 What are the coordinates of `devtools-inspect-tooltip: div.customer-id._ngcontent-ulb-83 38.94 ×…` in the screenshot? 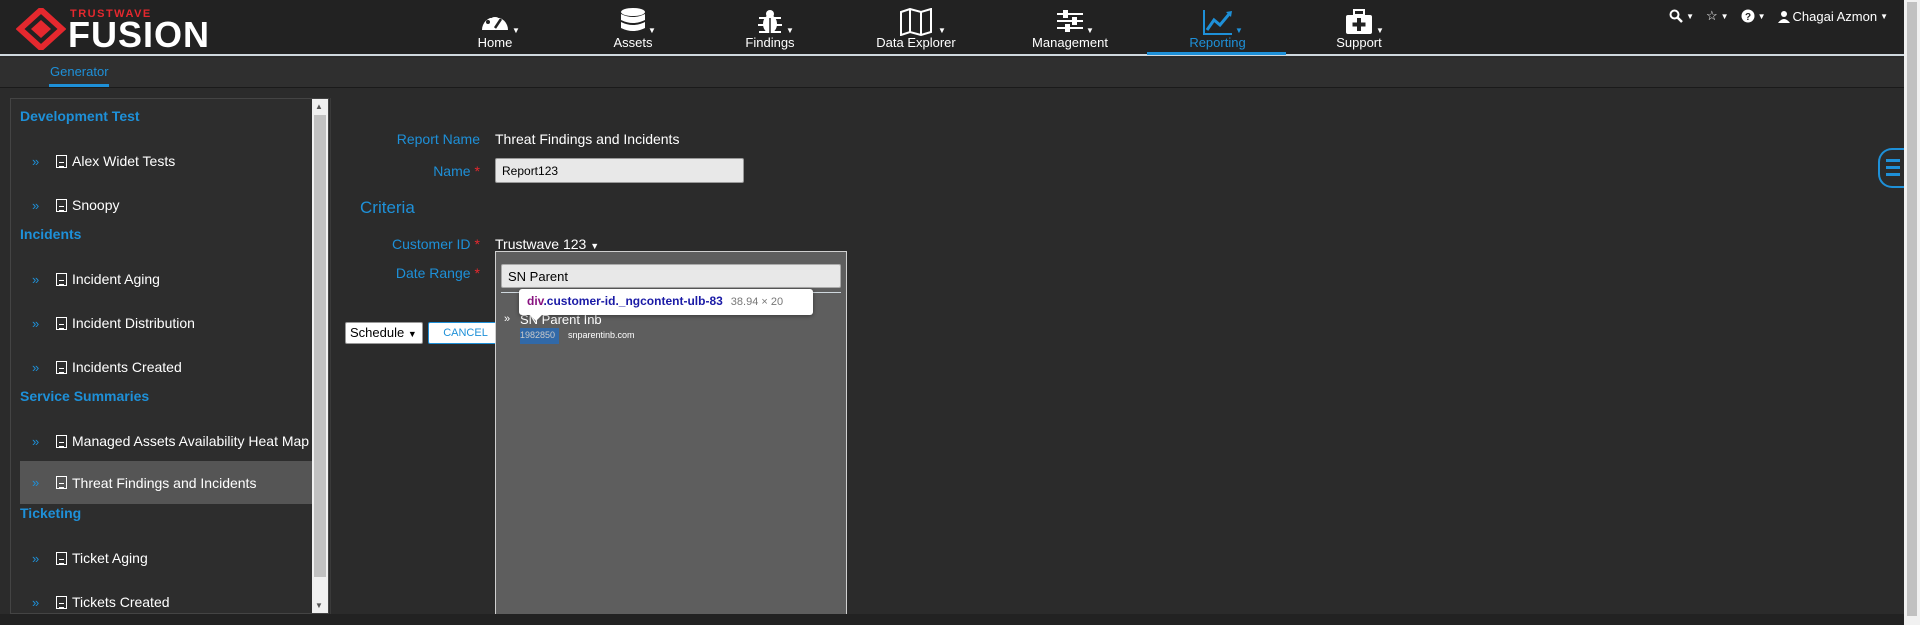 It's located at (666, 302).